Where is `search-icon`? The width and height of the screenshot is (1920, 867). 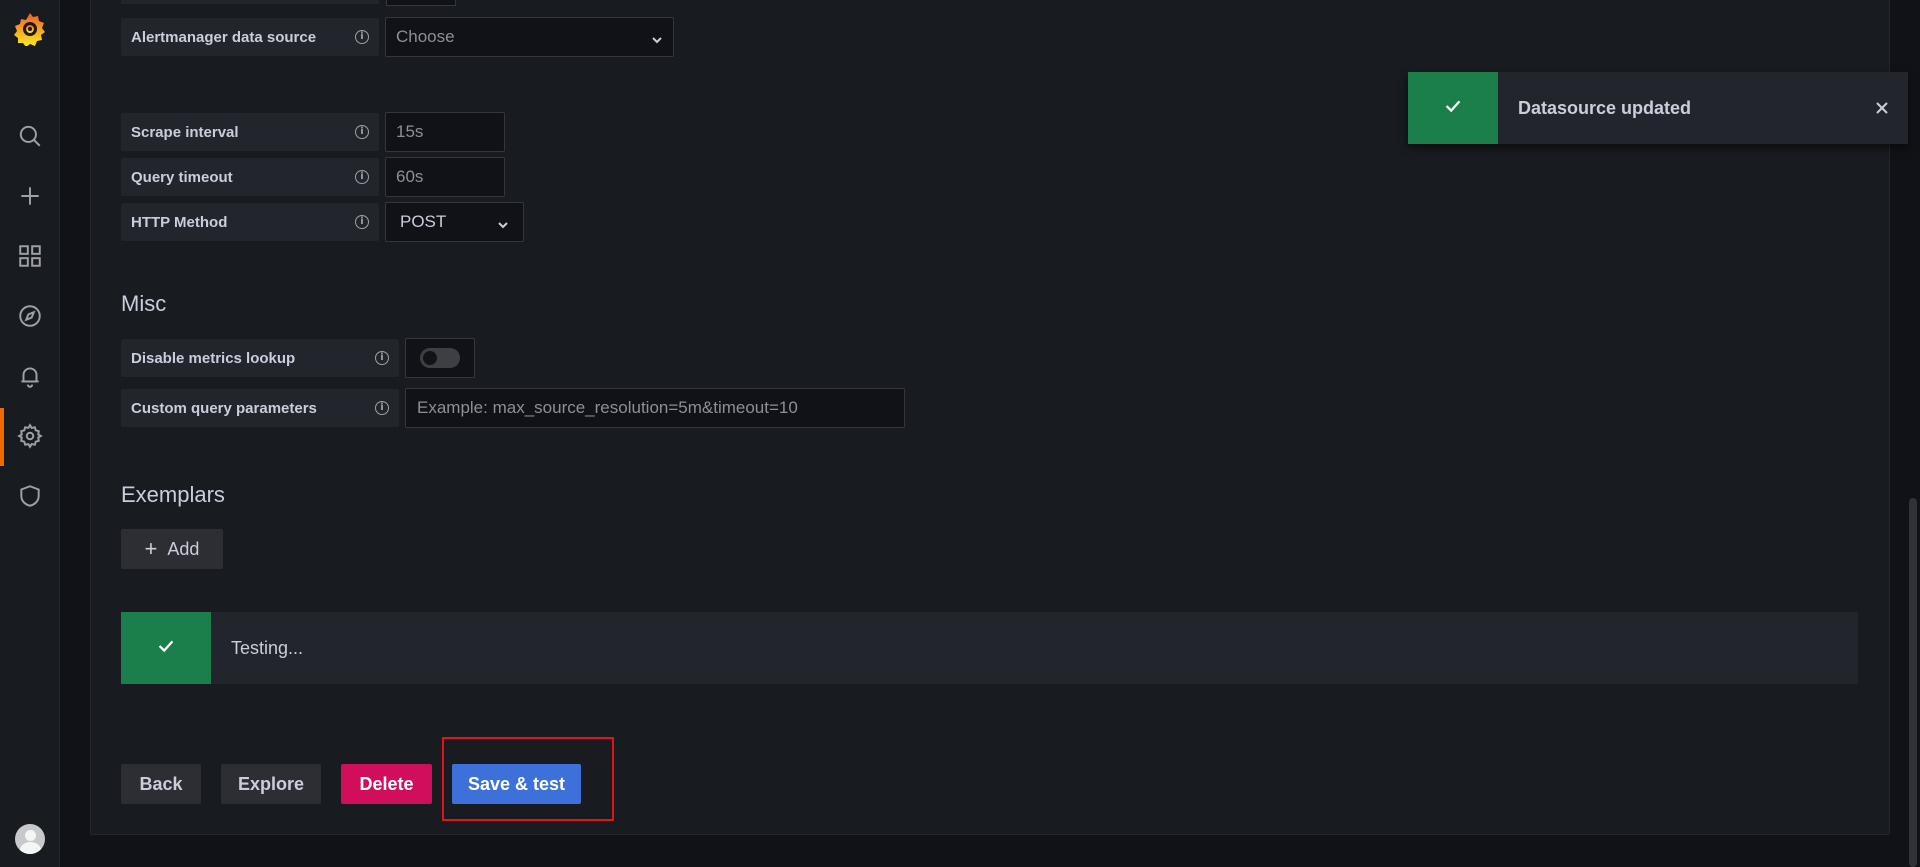 search-icon is located at coordinates (30, 136).